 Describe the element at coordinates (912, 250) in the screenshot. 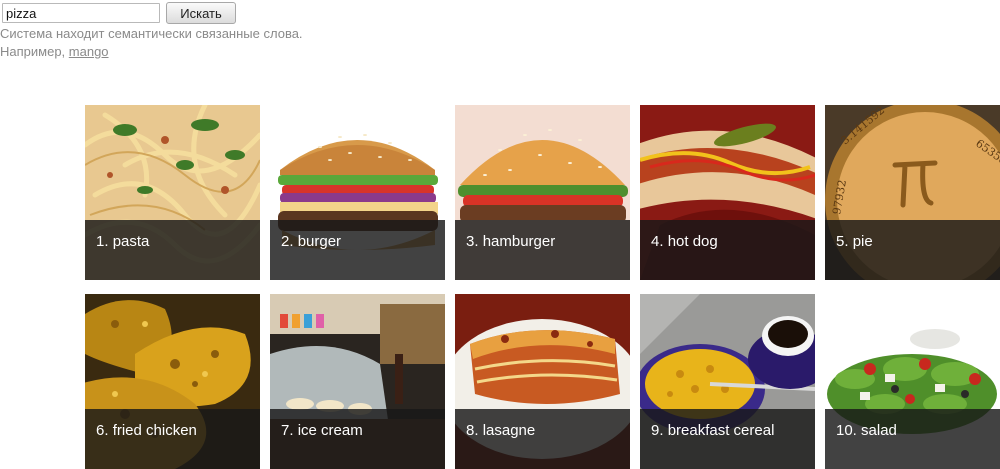

I see `result-caption: 5. pie` at that location.